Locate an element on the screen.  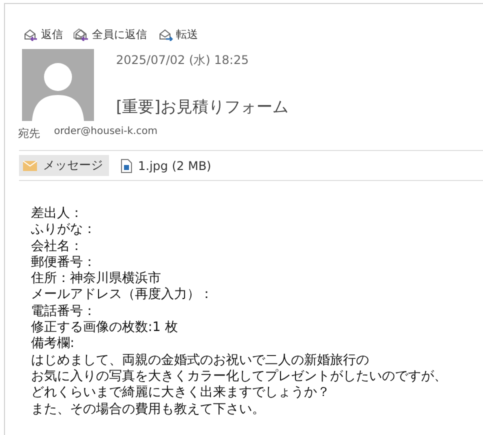
body-line: また、その場合の費用も教えて下さい。 is located at coordinates (148, 410).